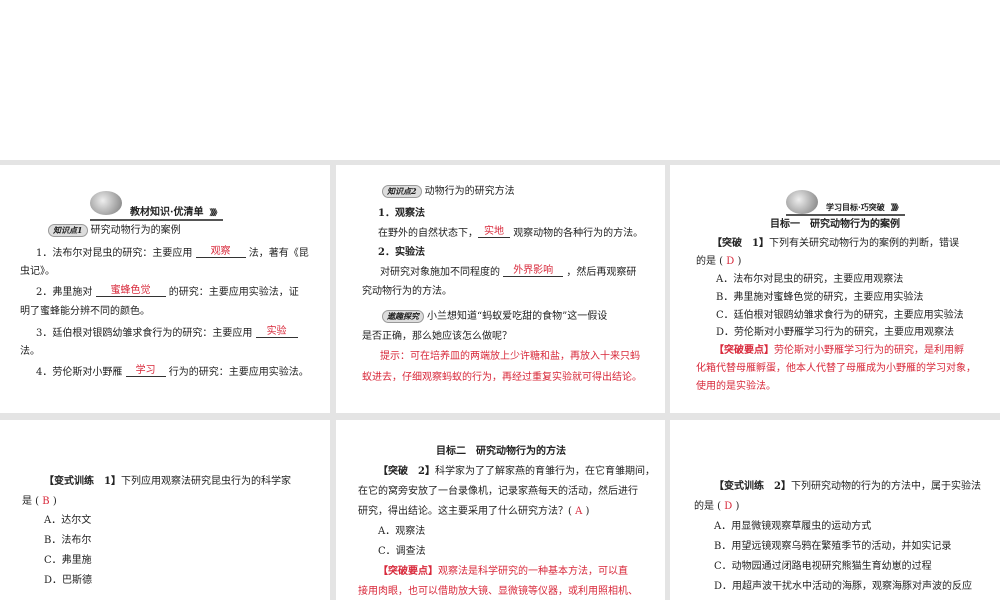 The image size is (1000, 600). I want to click on answer-blank: 外界影响, so click(533, 271).